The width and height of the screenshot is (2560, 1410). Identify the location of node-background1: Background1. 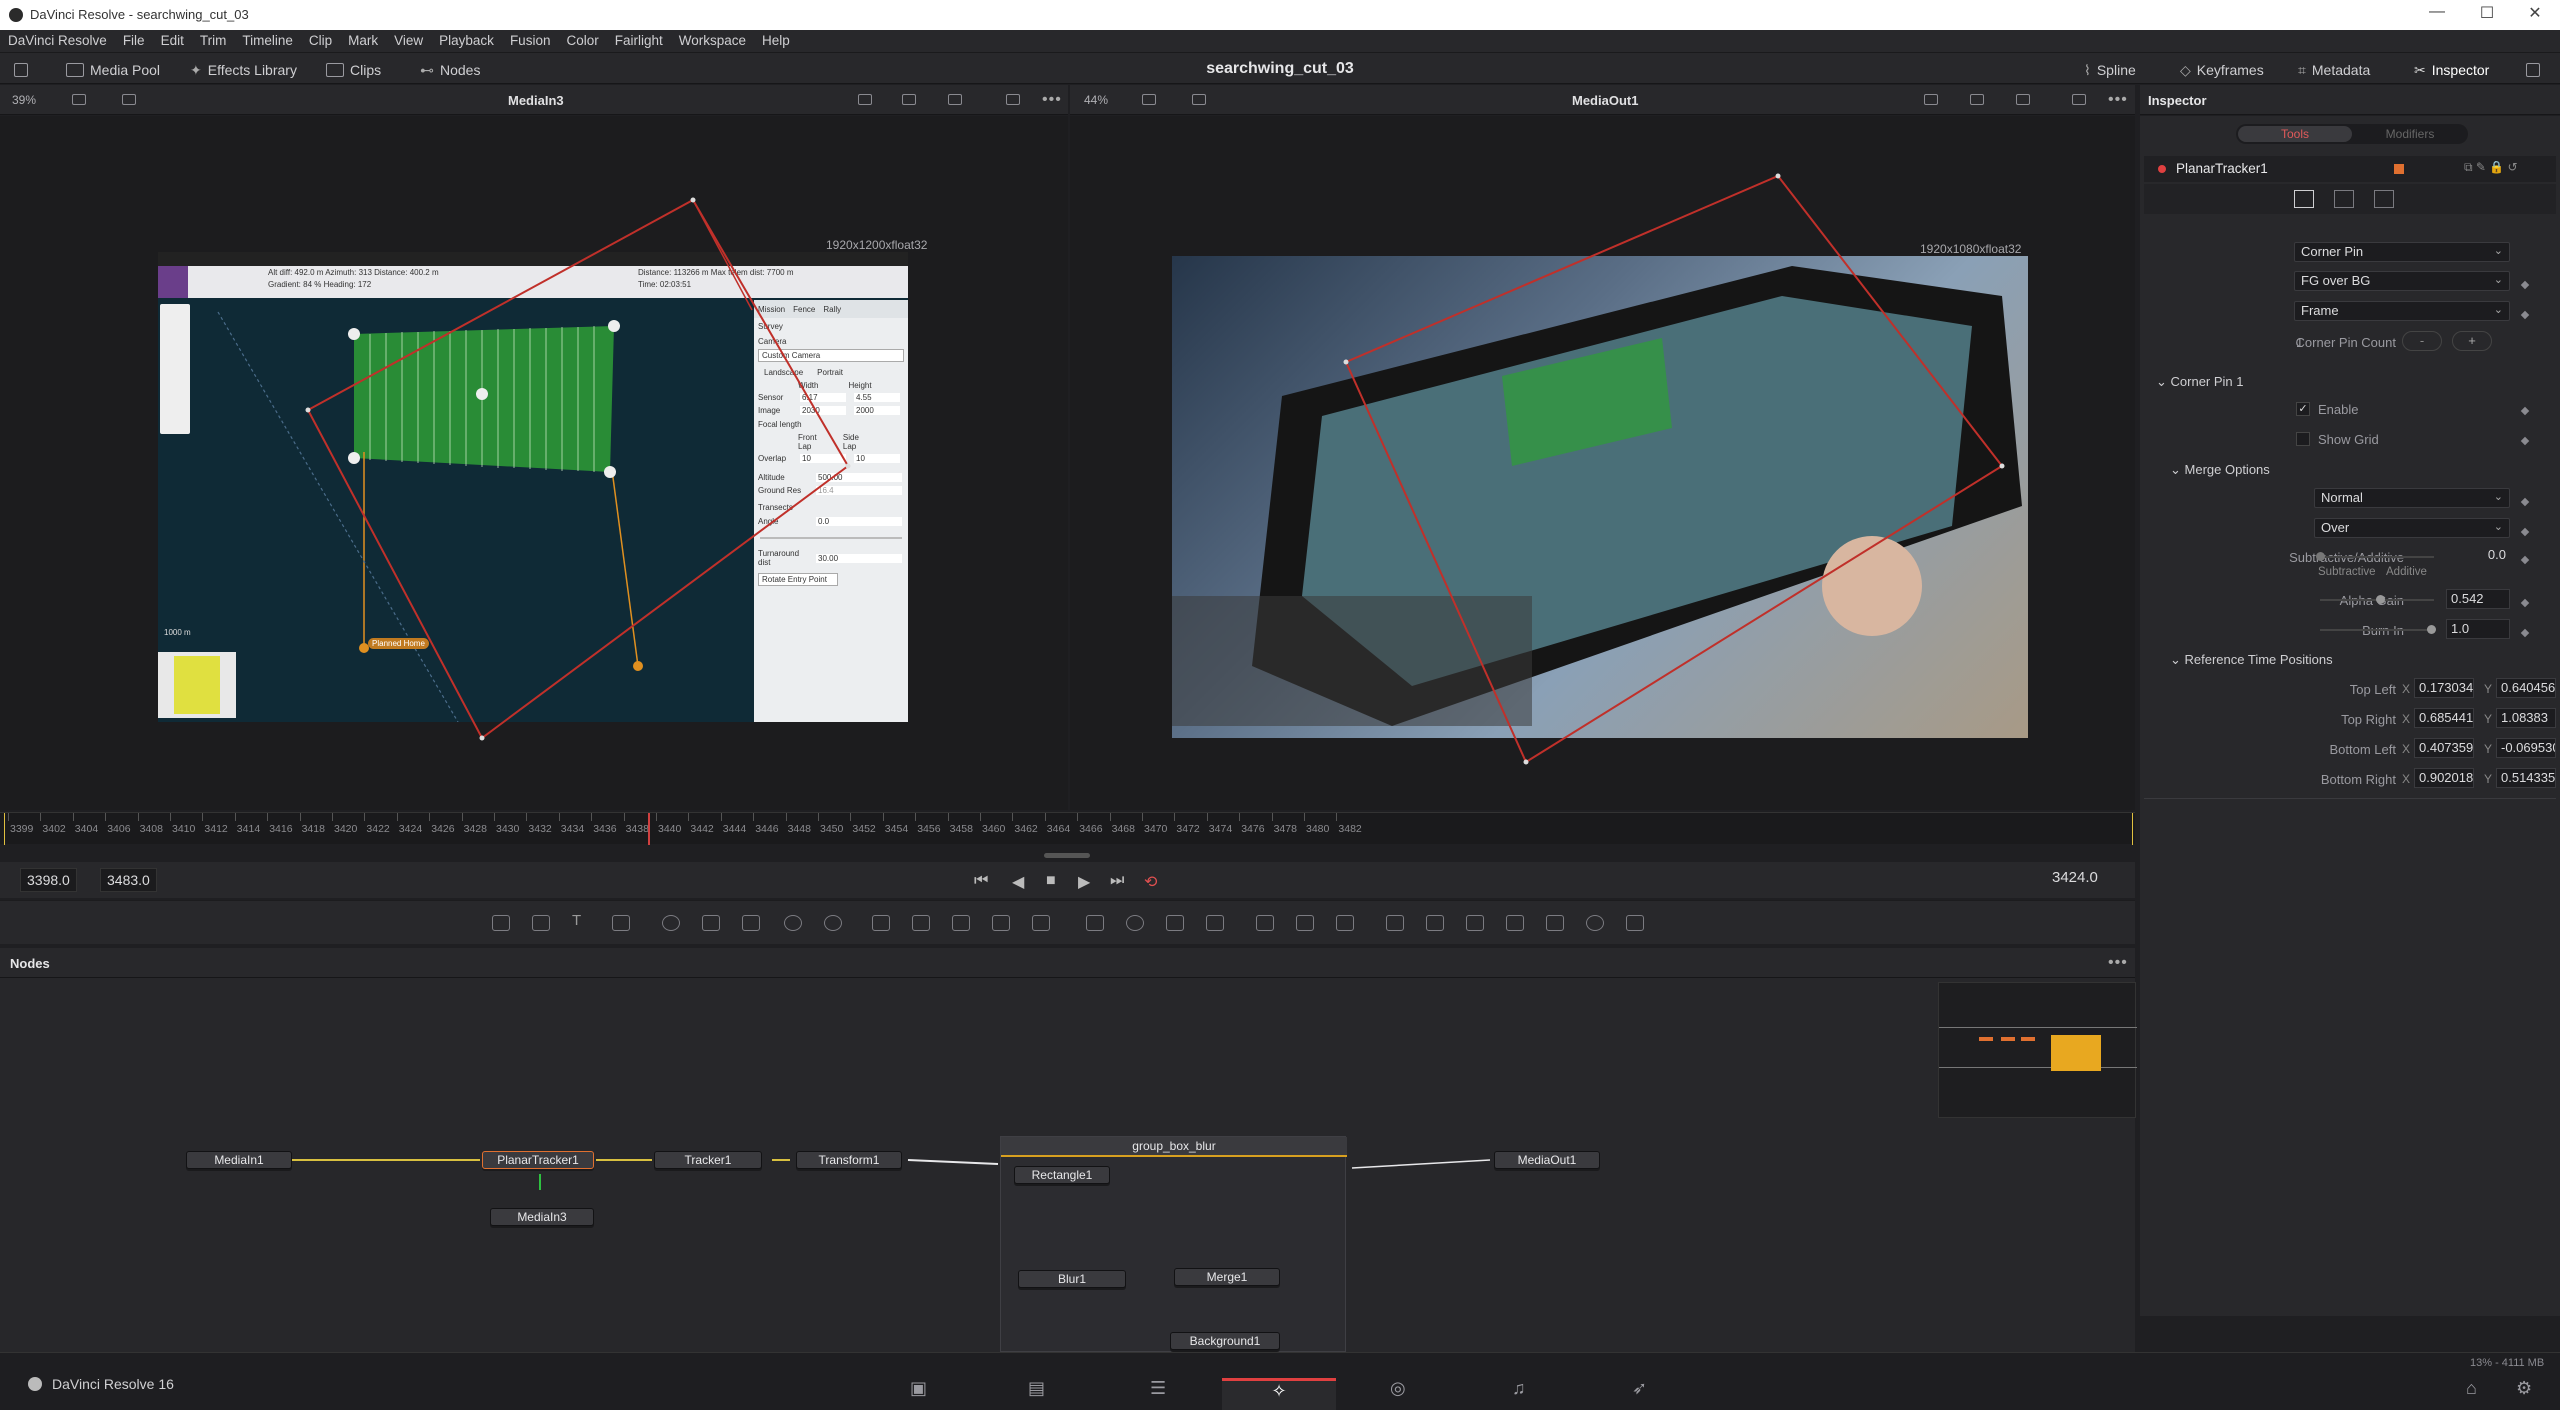
(1225, 1341).